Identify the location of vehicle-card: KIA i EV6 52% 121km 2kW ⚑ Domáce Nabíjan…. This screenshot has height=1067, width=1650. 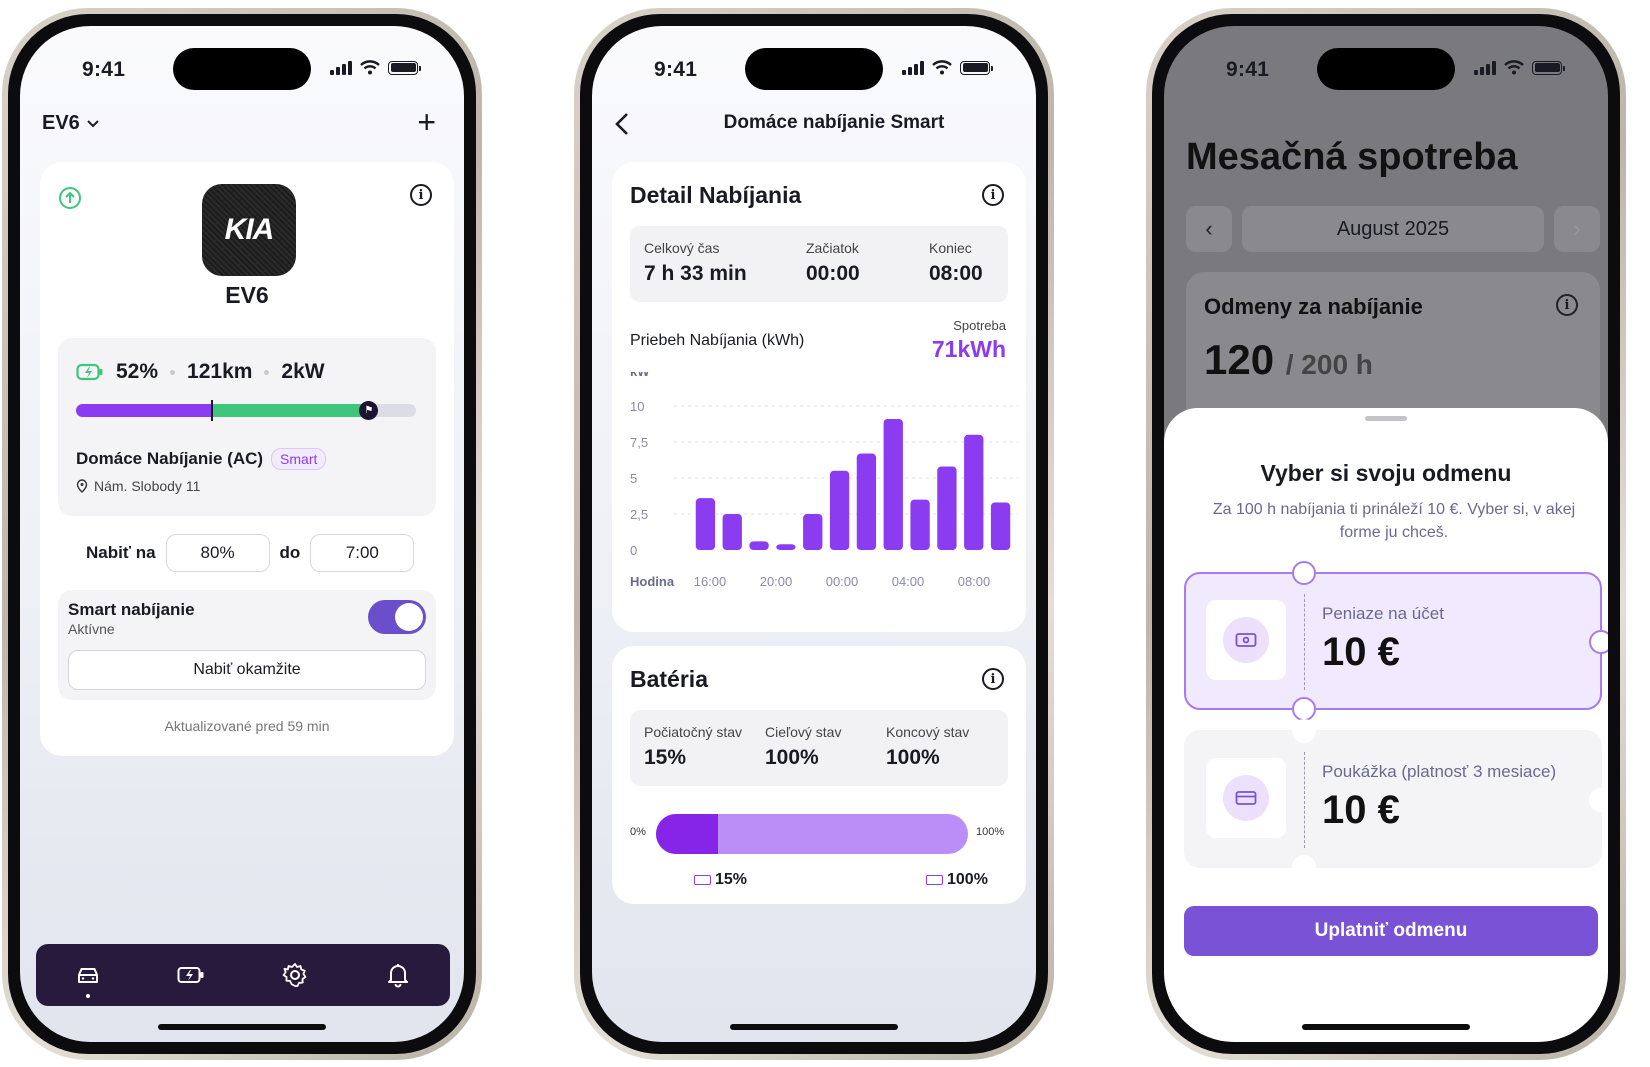
(247, 459).